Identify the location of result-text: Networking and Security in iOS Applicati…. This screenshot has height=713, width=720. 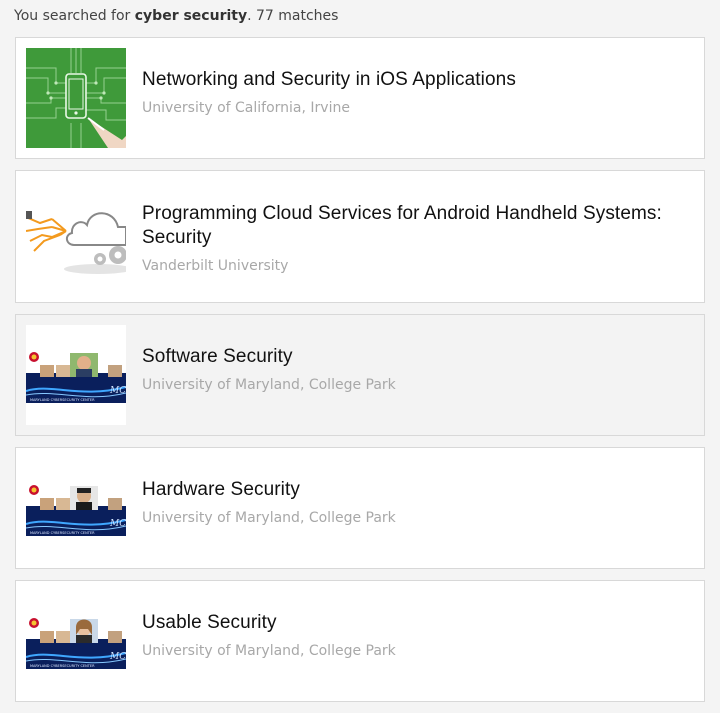
(403, 92).